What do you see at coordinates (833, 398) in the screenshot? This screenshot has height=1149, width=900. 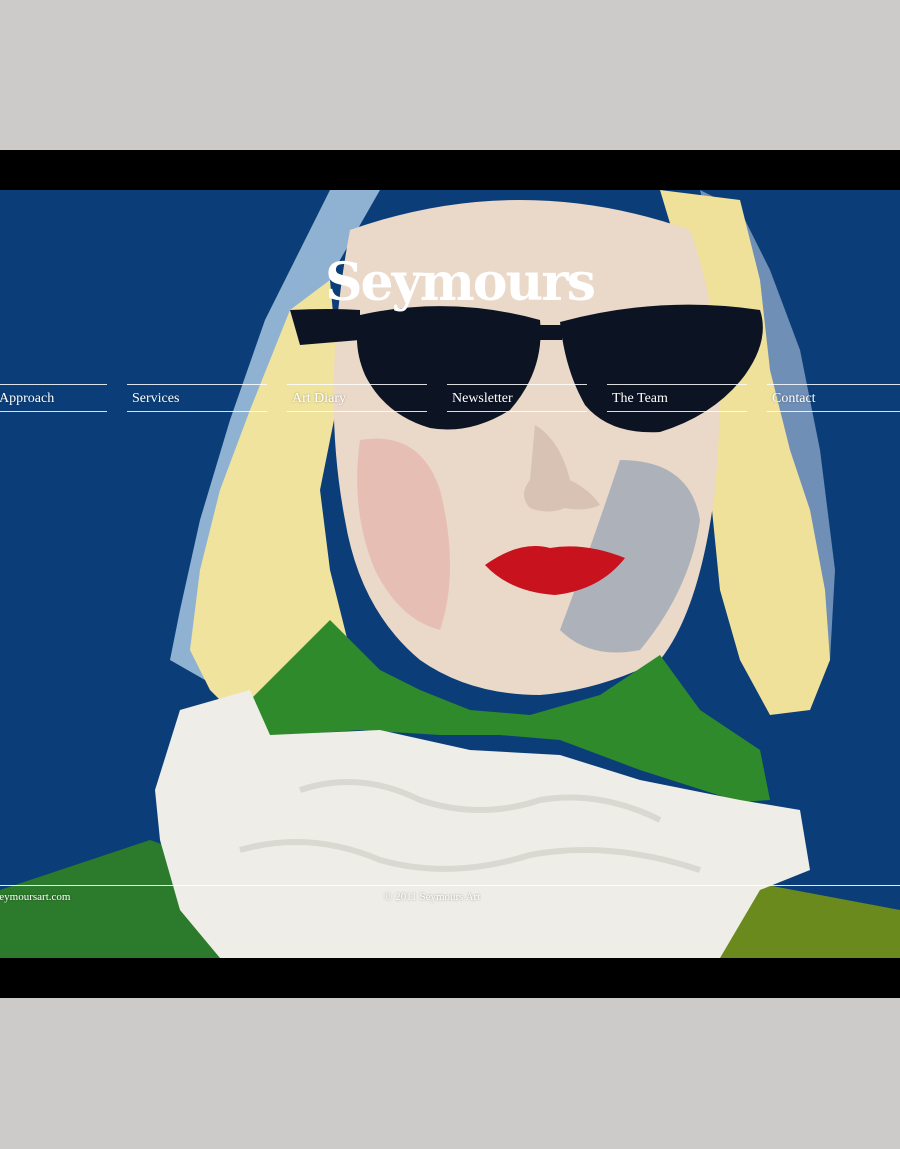 I see `nav-contact: Contact` at bounding box center [833, 398].